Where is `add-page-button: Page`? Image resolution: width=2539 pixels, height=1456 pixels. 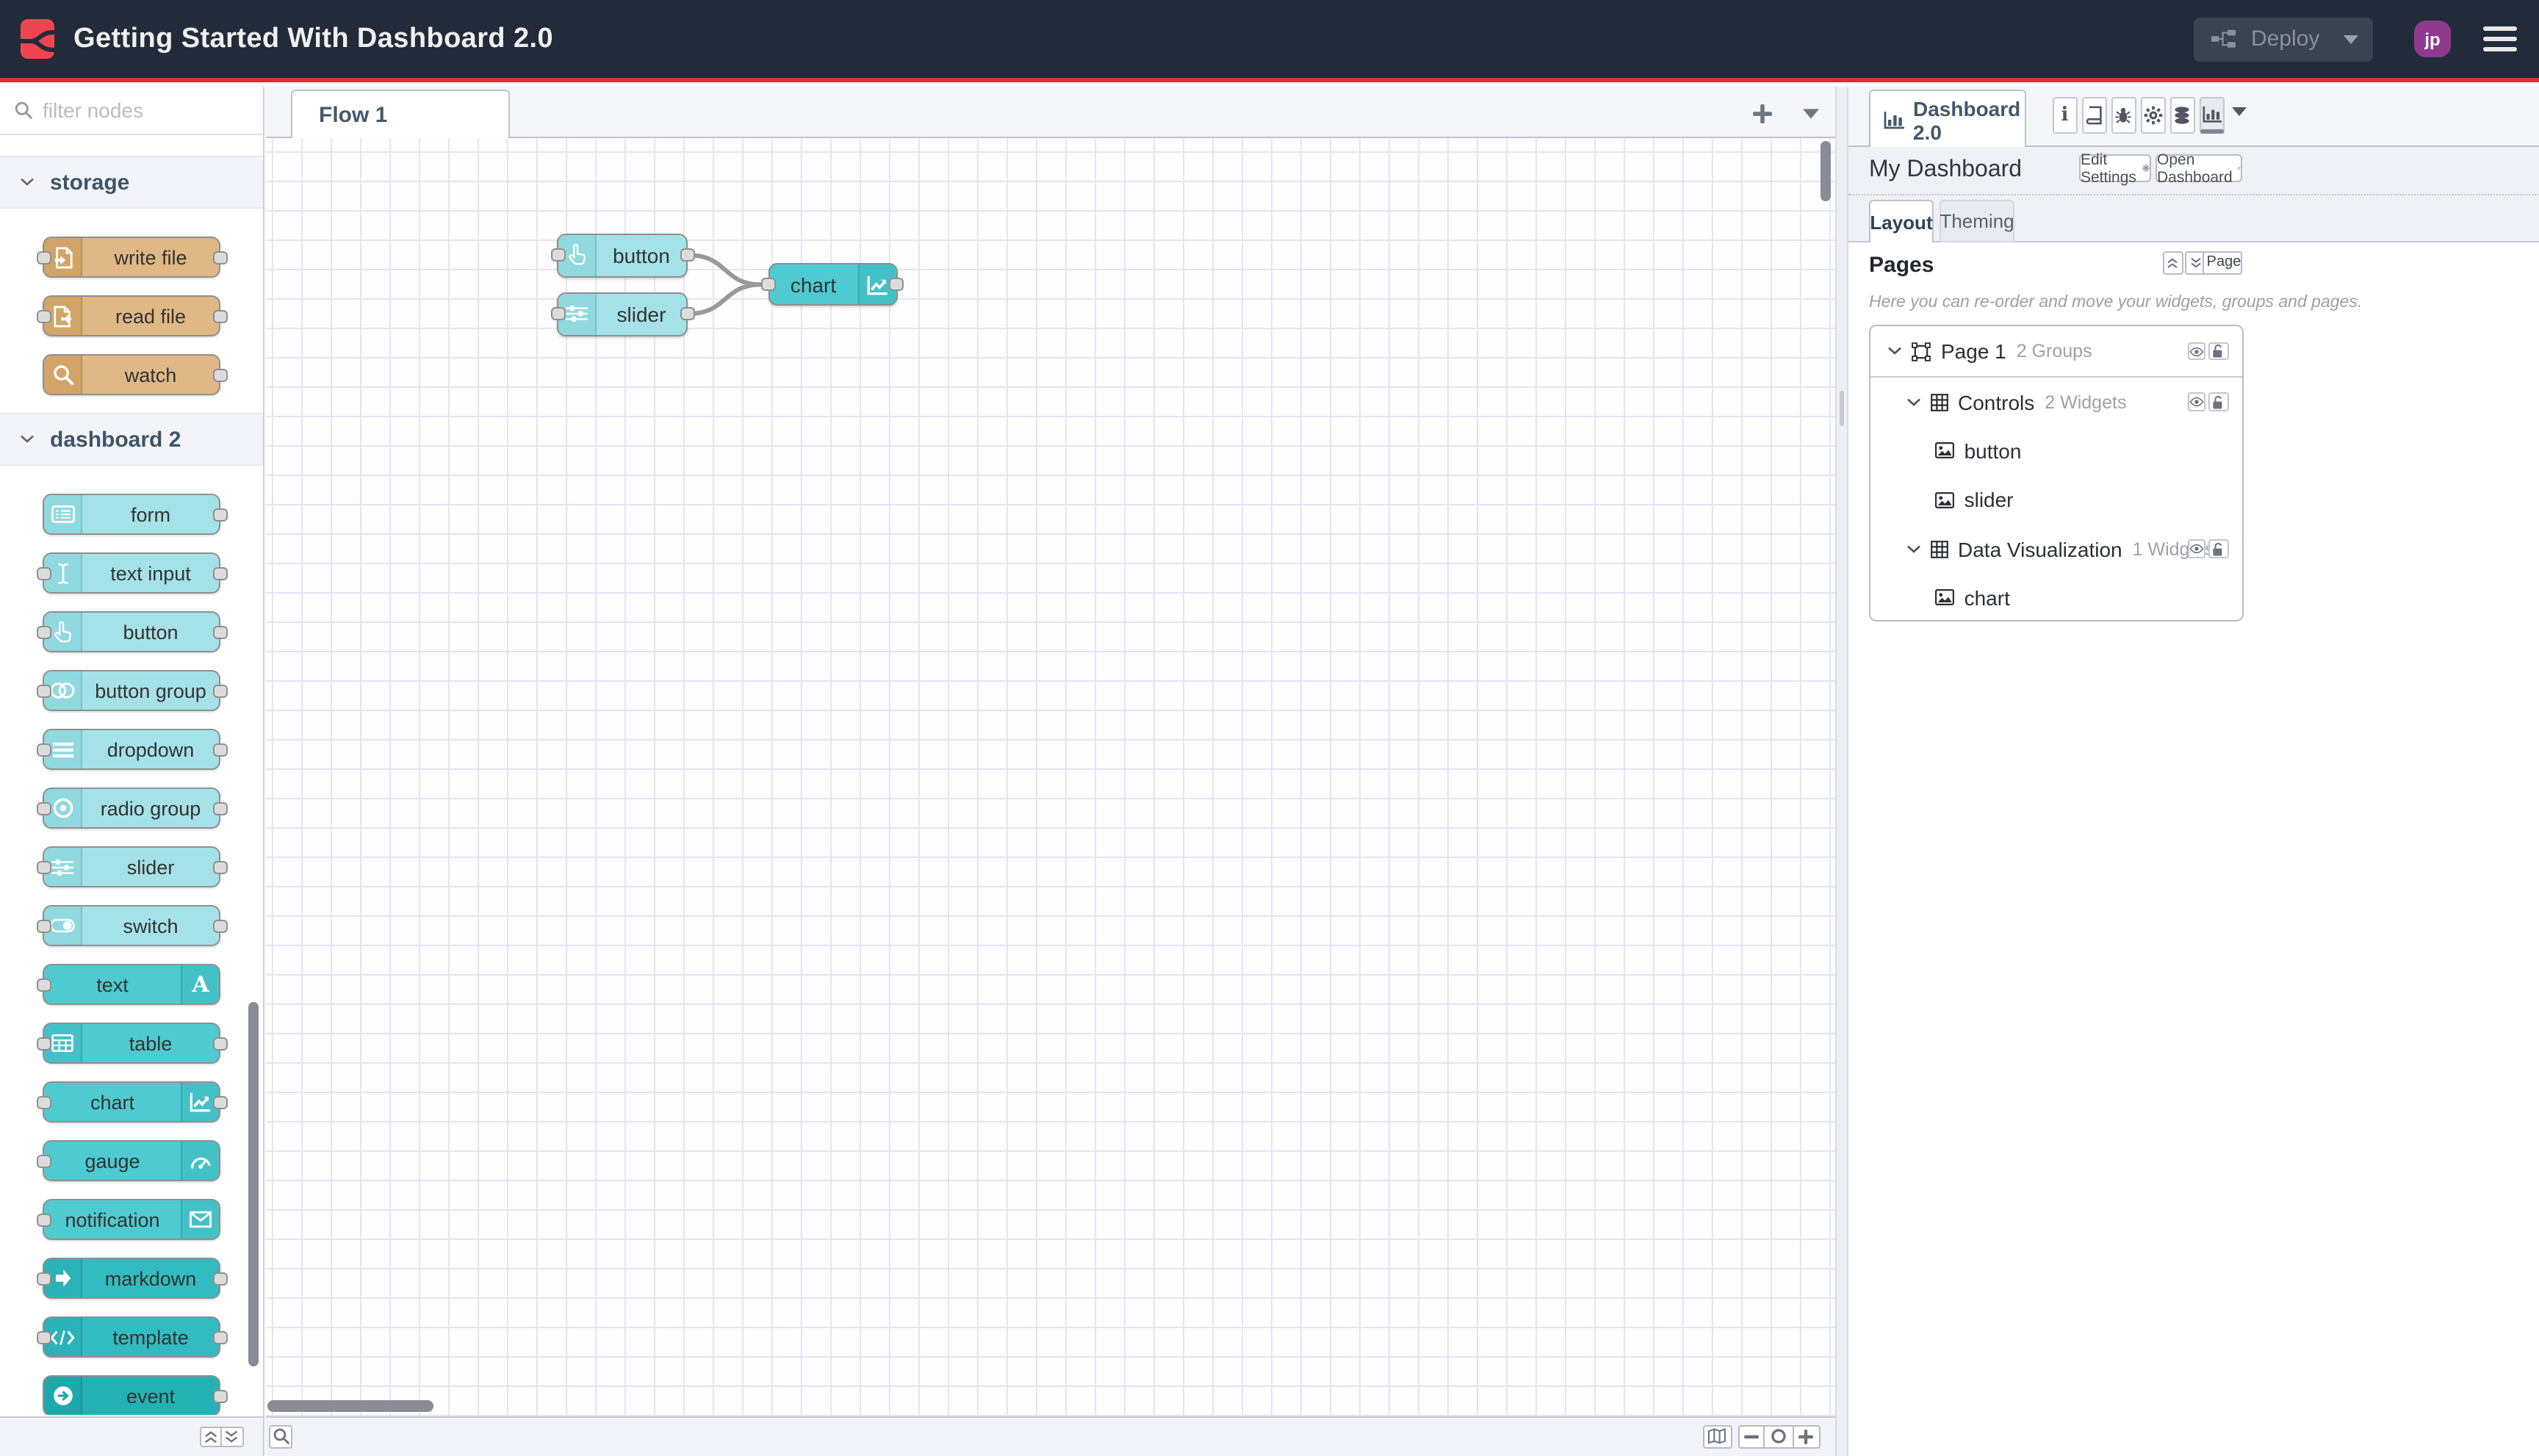
add-page-button: Page is located at coordinates (2222, 262).